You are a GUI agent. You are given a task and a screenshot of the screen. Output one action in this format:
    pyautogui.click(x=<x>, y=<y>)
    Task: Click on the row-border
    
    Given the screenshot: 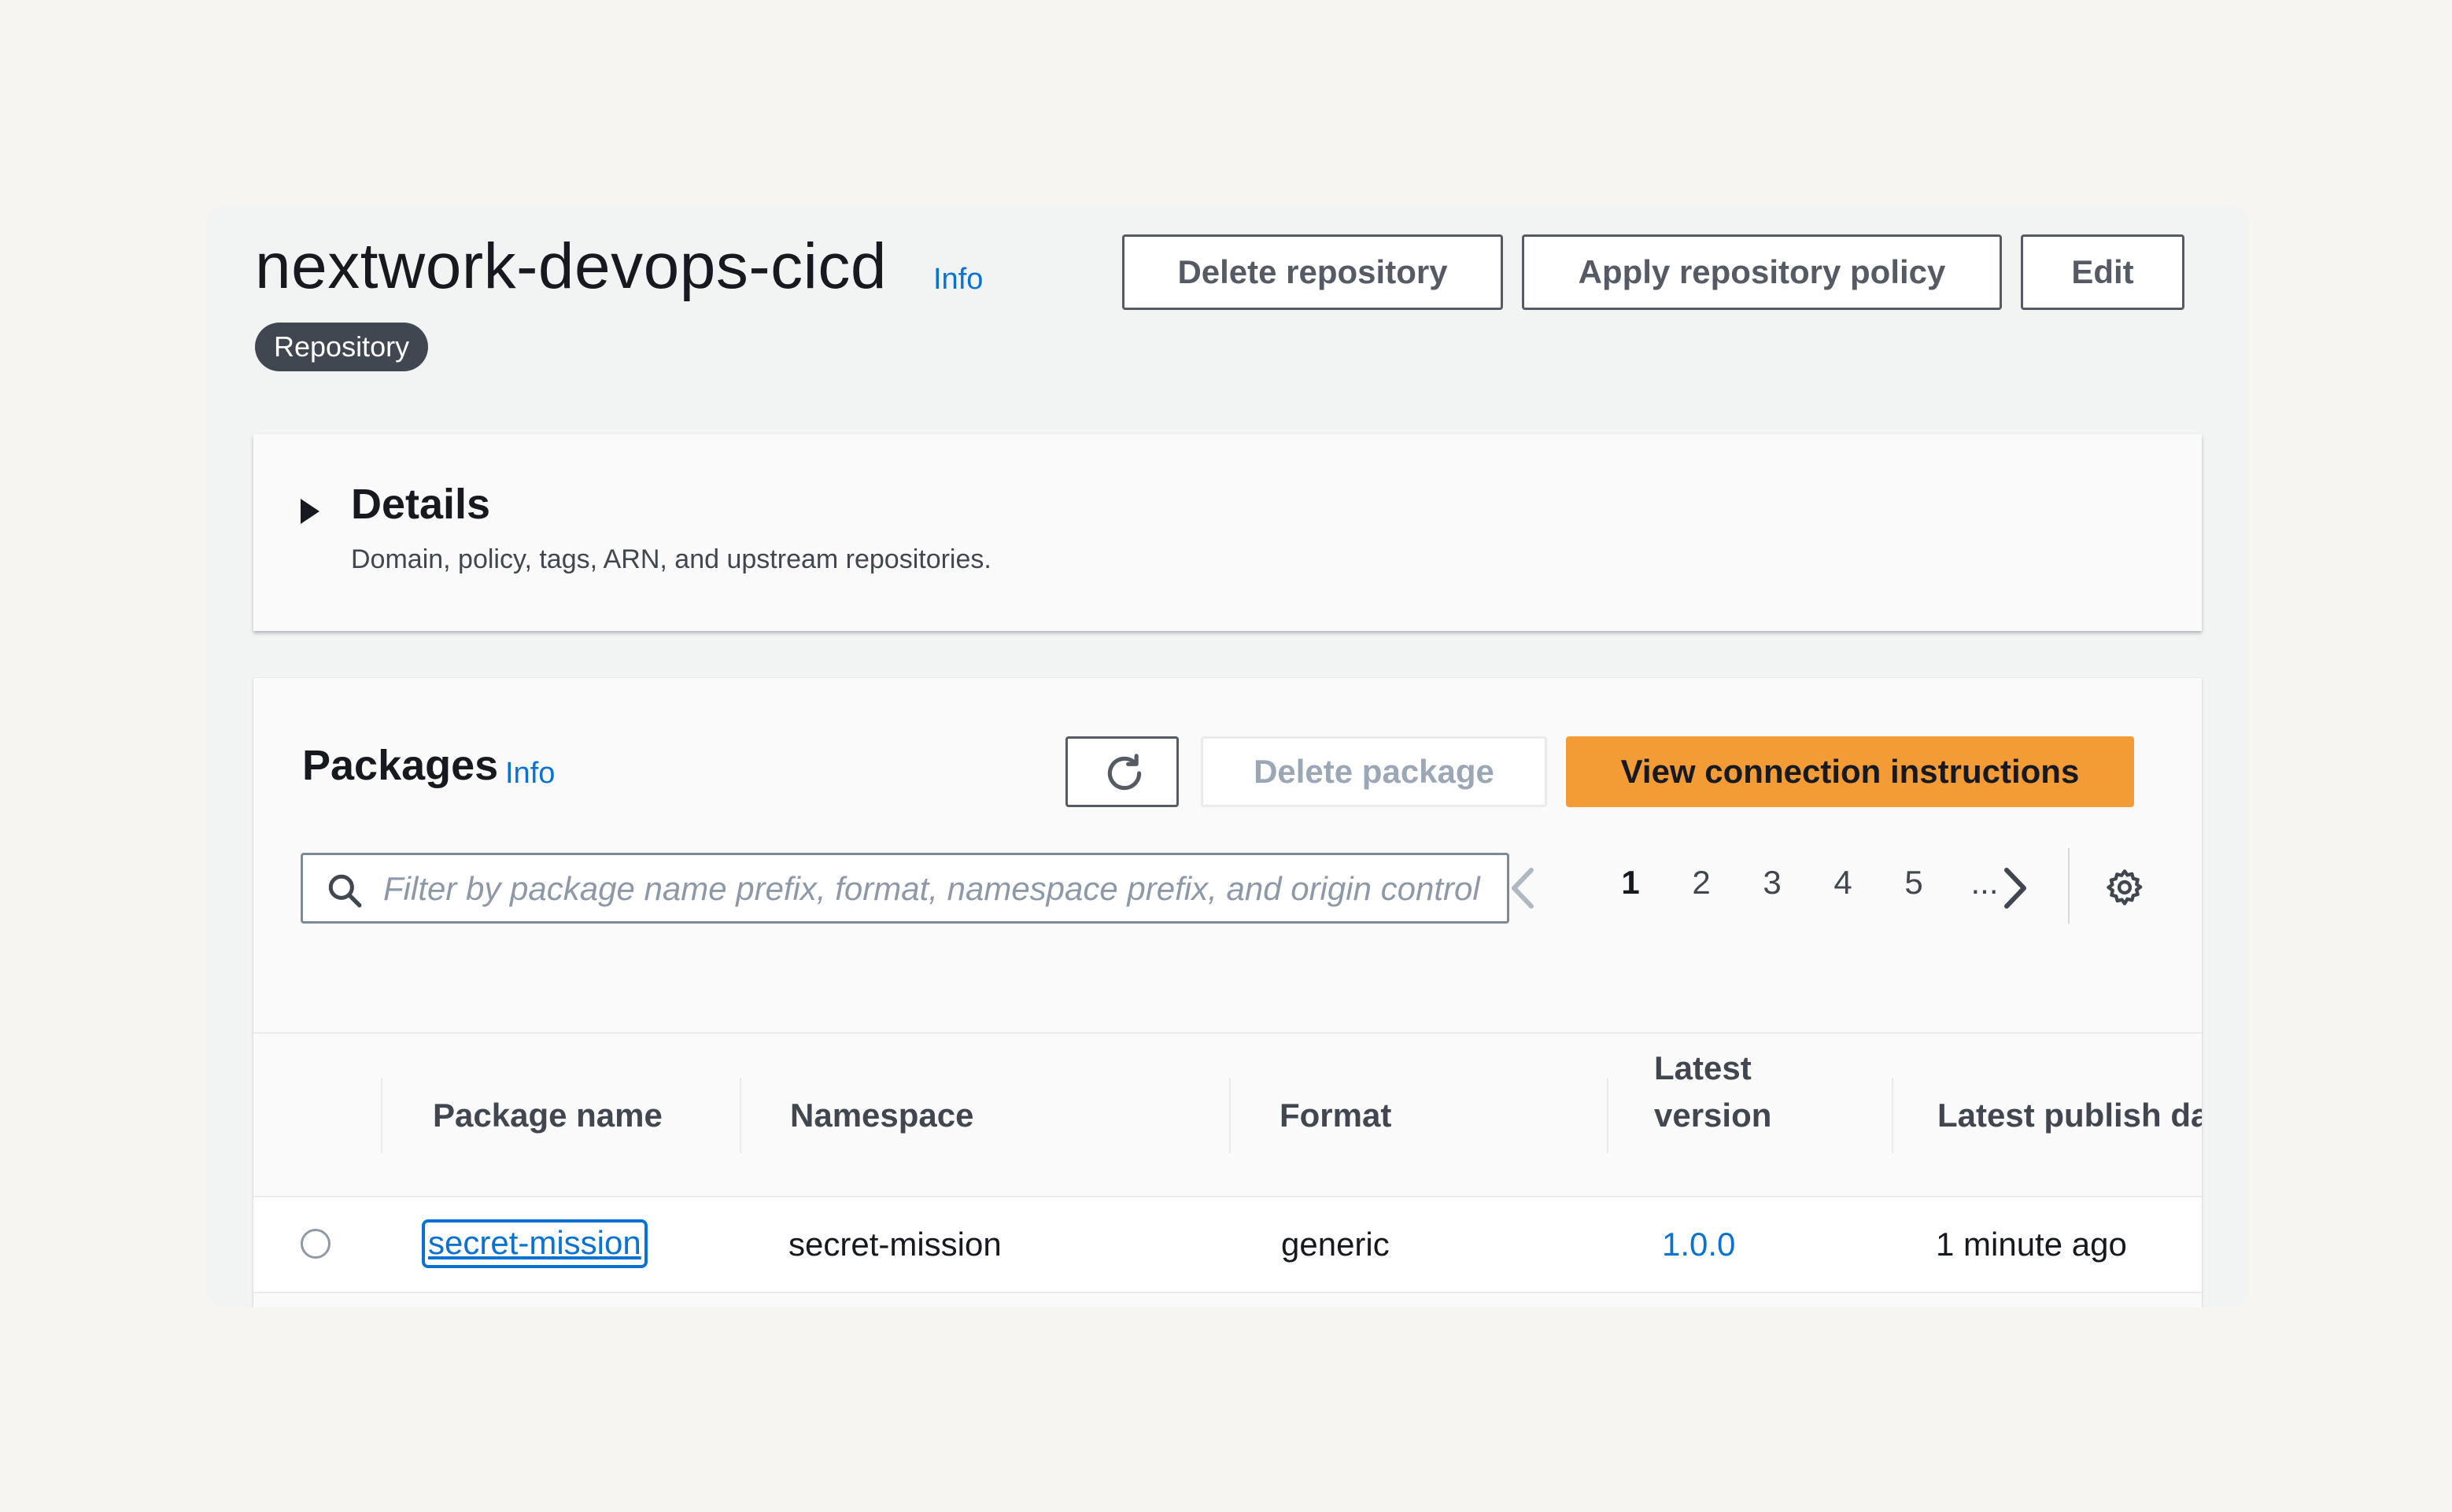 What is the action you would take?
    pyautogui.click(x=1227, y=1292)
    